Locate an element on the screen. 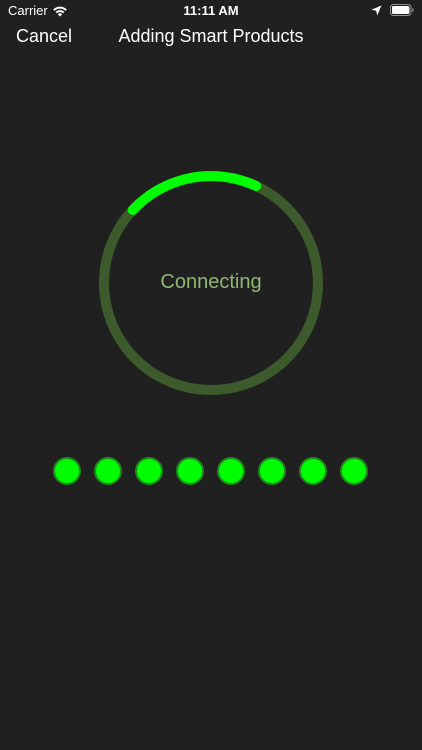 This screenshot has height=750, width=422. progress-fill-arc is located at coordinates (194, 193).